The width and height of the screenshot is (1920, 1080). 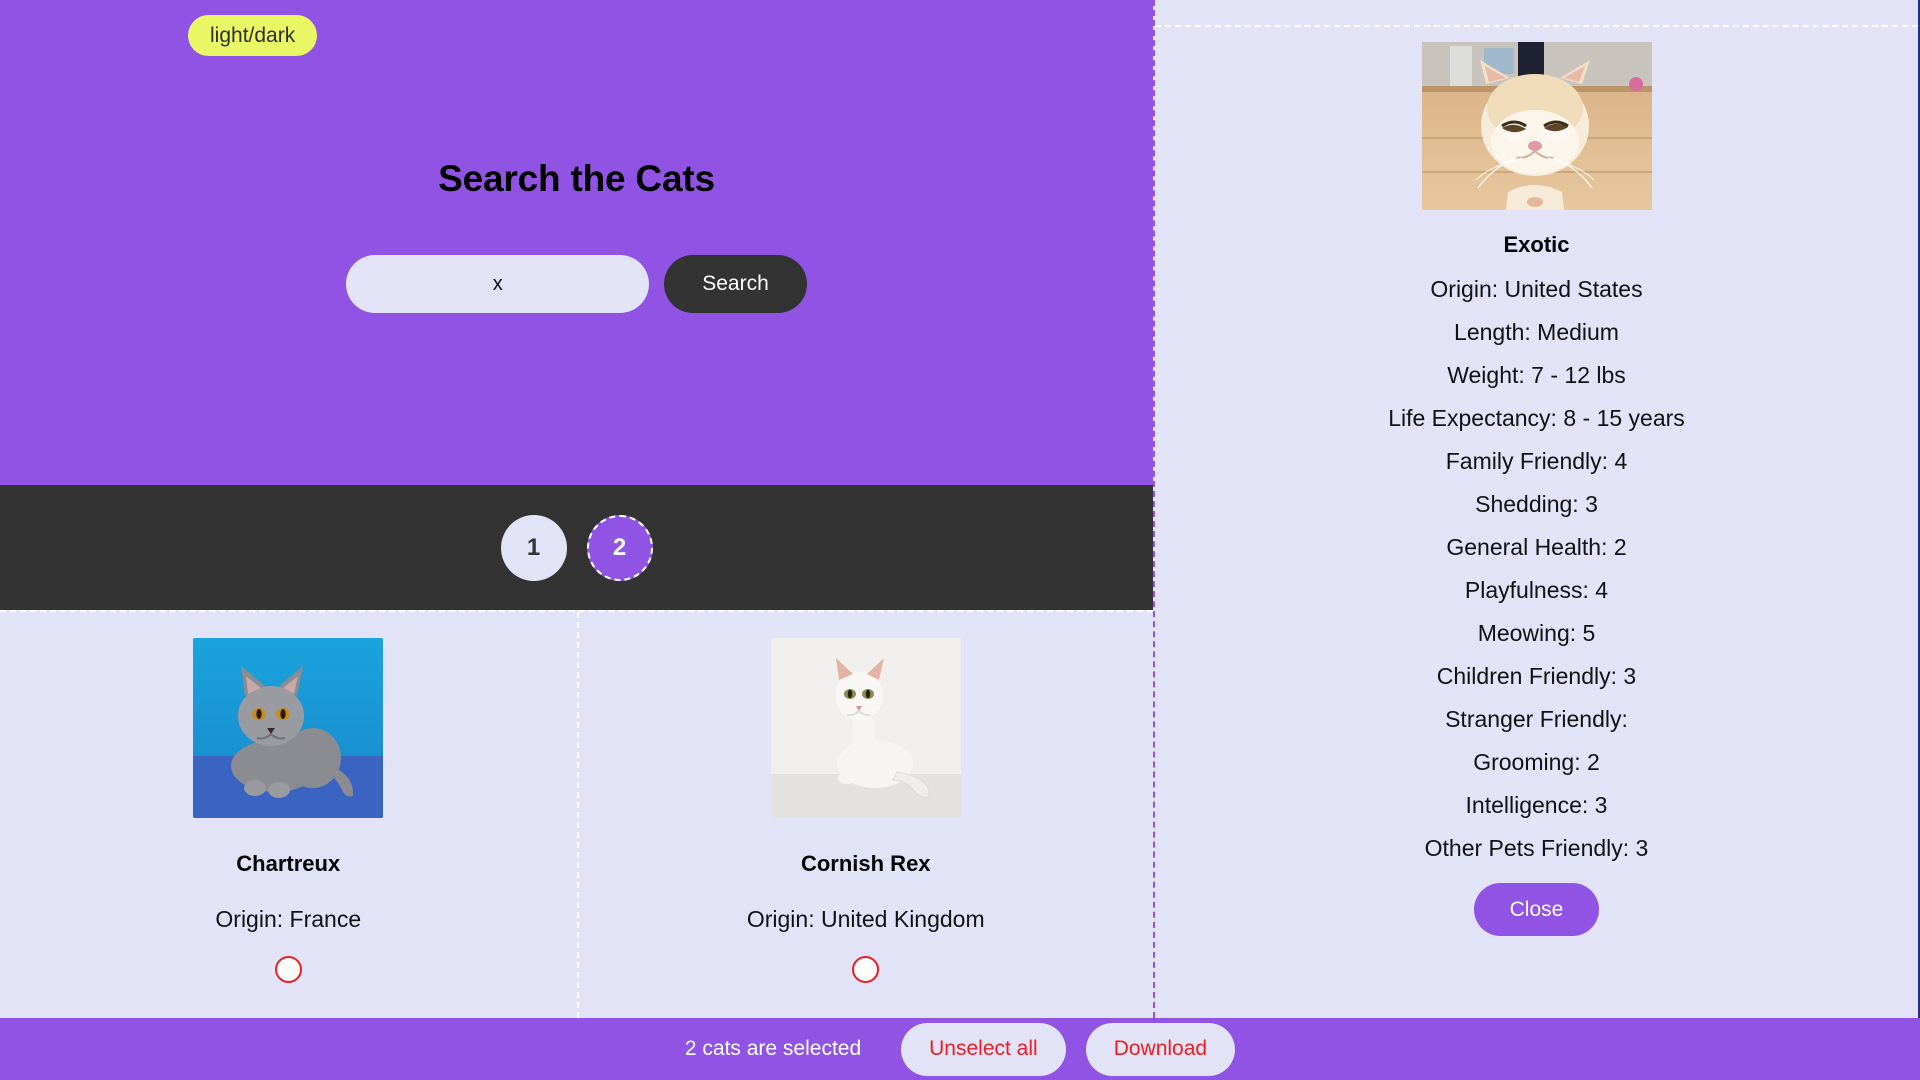 What do you see at coordinates (576, 178) in the screenshot?
I see `page-title: Search the Cats` at bounding box center [576, 178].